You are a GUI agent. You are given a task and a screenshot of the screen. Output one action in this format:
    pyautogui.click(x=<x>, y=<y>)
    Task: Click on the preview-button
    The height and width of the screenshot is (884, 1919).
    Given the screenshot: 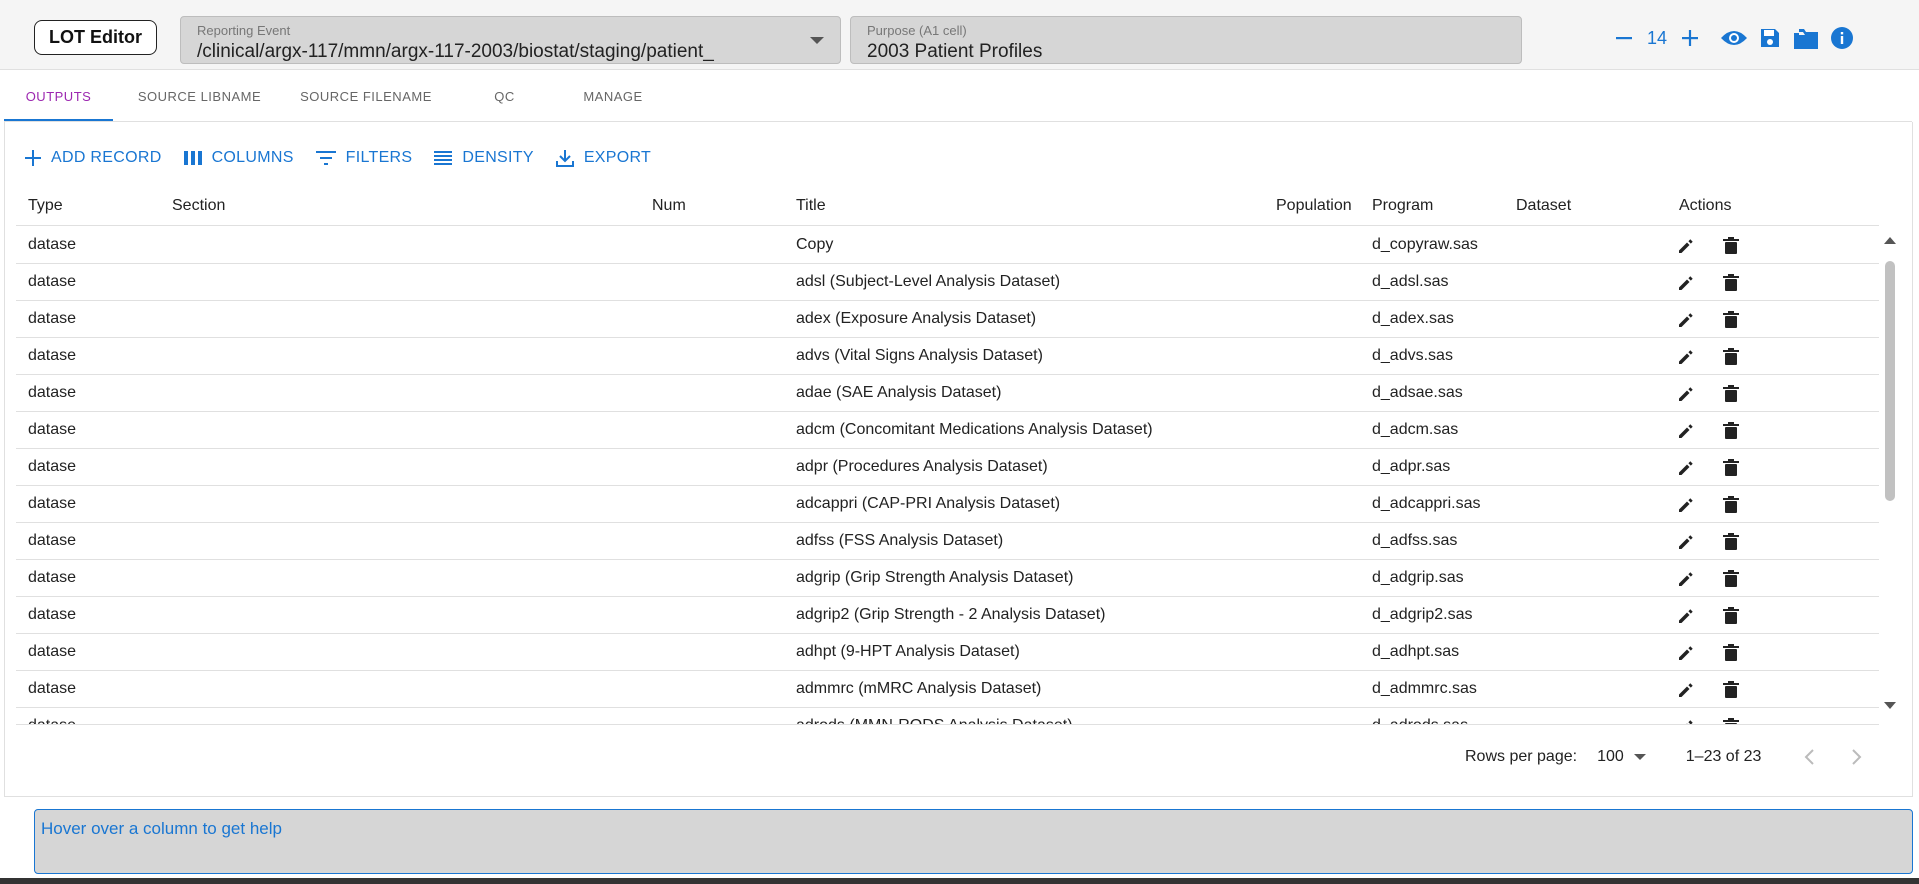 What is the action you would take?
    pyautogui.click(x=1734, y=38)
    